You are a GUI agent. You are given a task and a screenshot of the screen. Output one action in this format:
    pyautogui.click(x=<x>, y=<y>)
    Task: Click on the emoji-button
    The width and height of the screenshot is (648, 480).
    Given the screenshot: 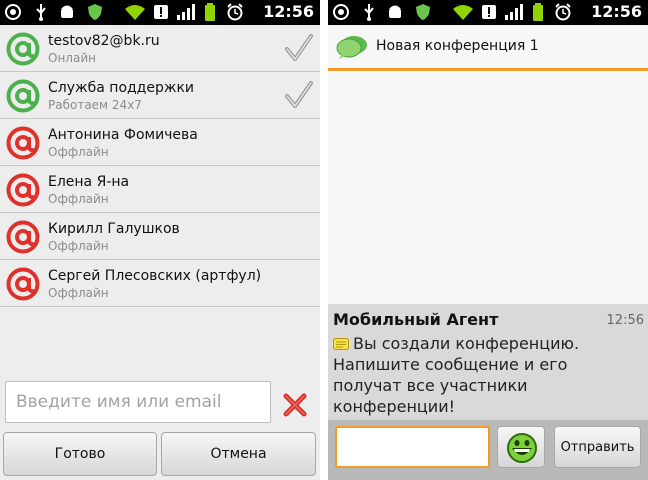 What is the action you would take?
    pyautogui.click(x=521, y=447)
    